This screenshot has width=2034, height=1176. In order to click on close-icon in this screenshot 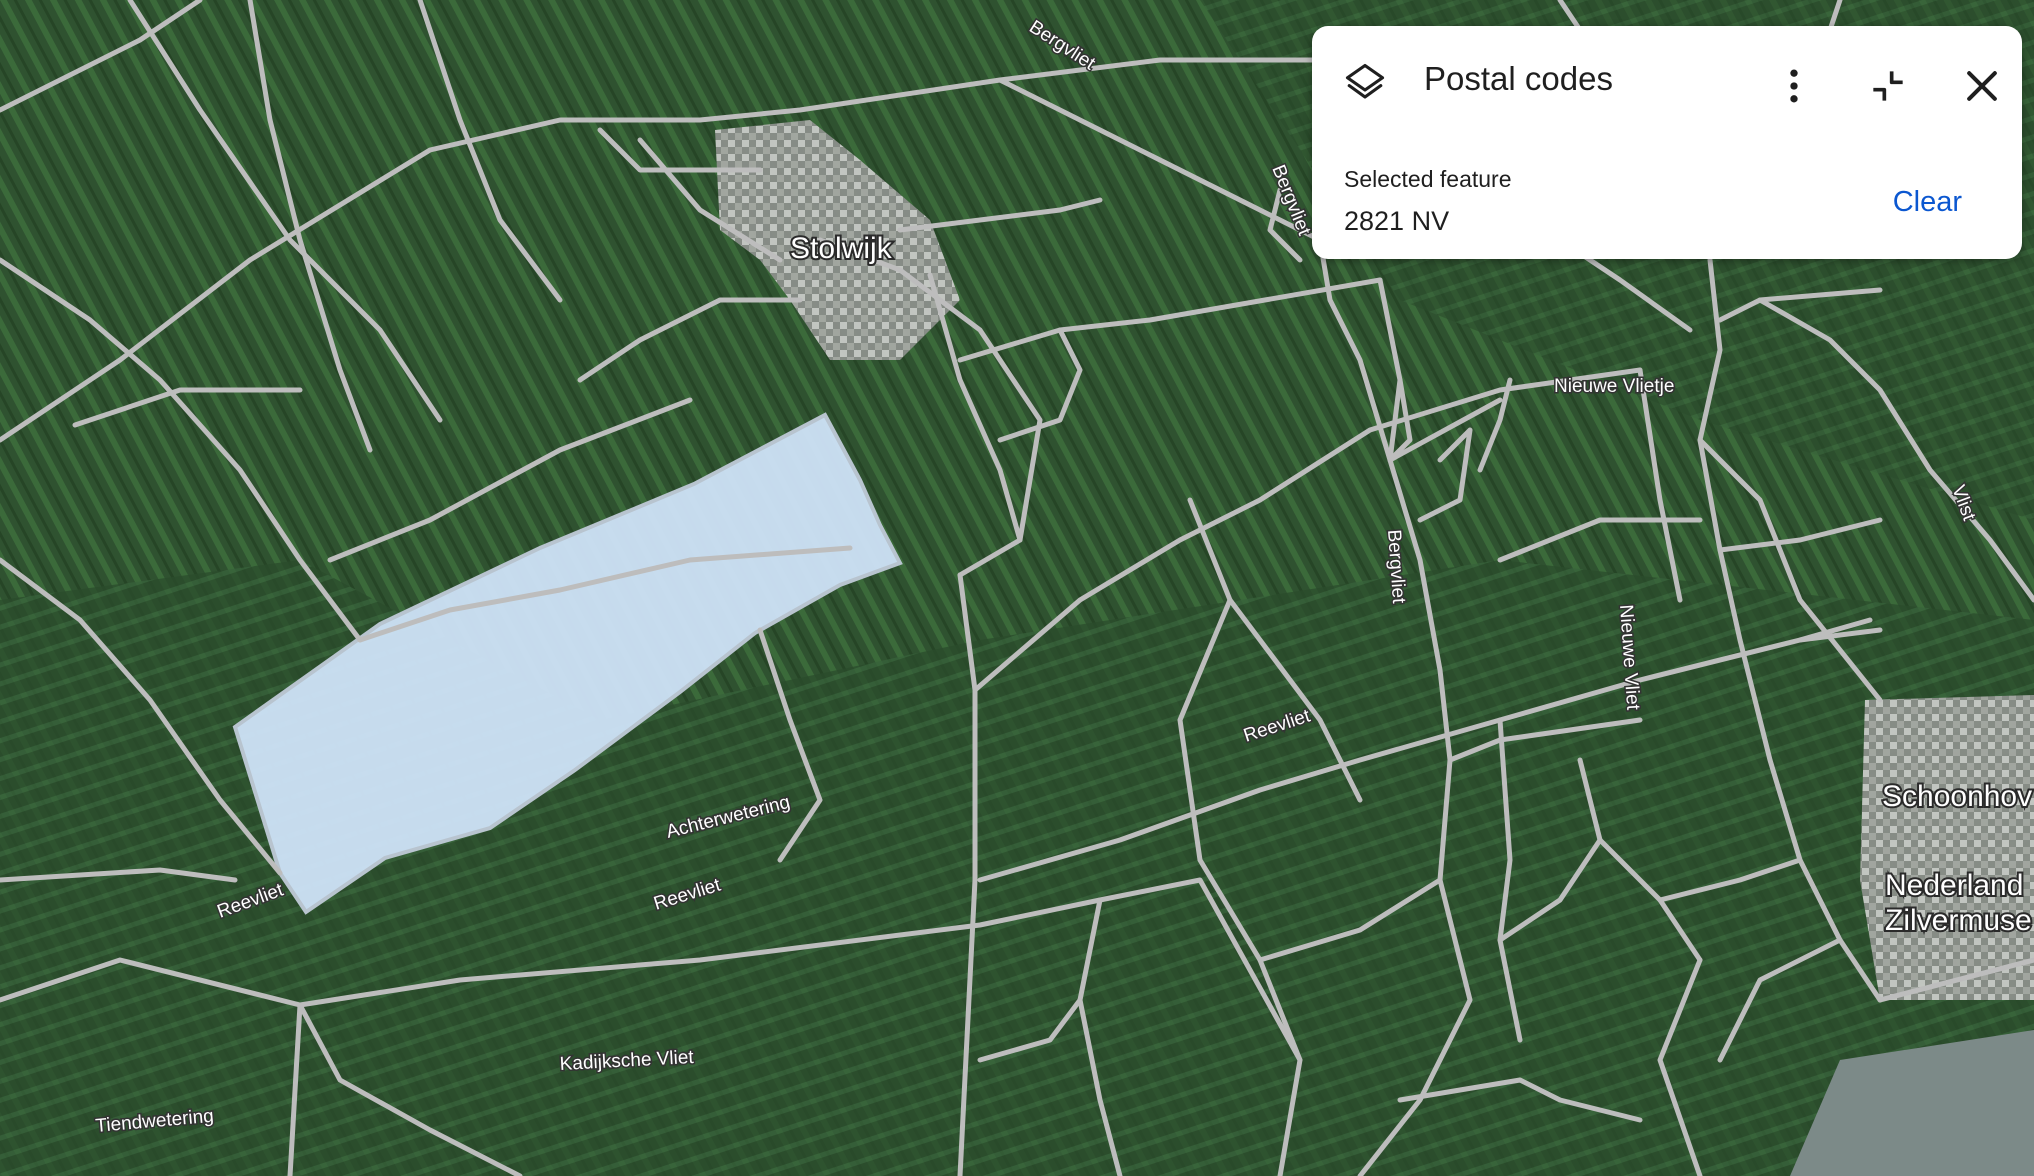, I will do `click(1982, 88)`.